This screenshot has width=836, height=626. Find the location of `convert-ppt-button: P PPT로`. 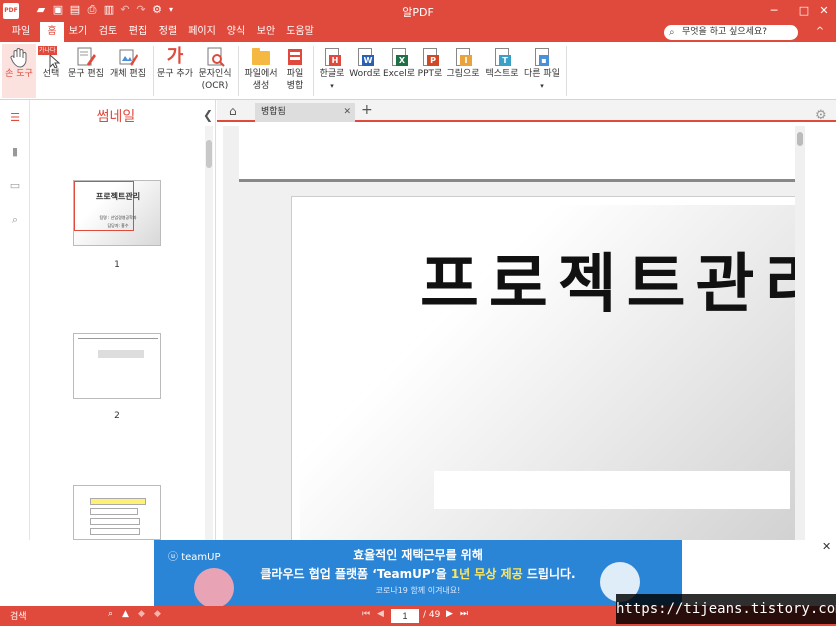

convert-ppt-button: P PPT로 is located at coordinates (430, 71).